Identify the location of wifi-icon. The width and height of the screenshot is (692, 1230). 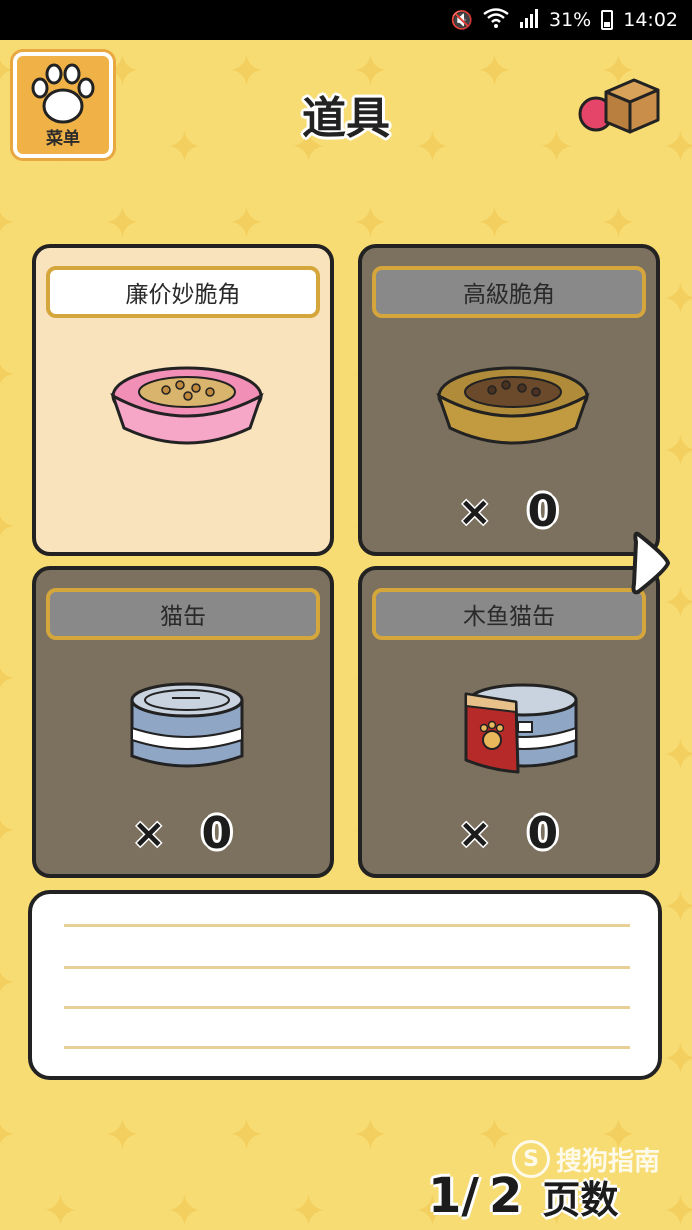
(496, 20).